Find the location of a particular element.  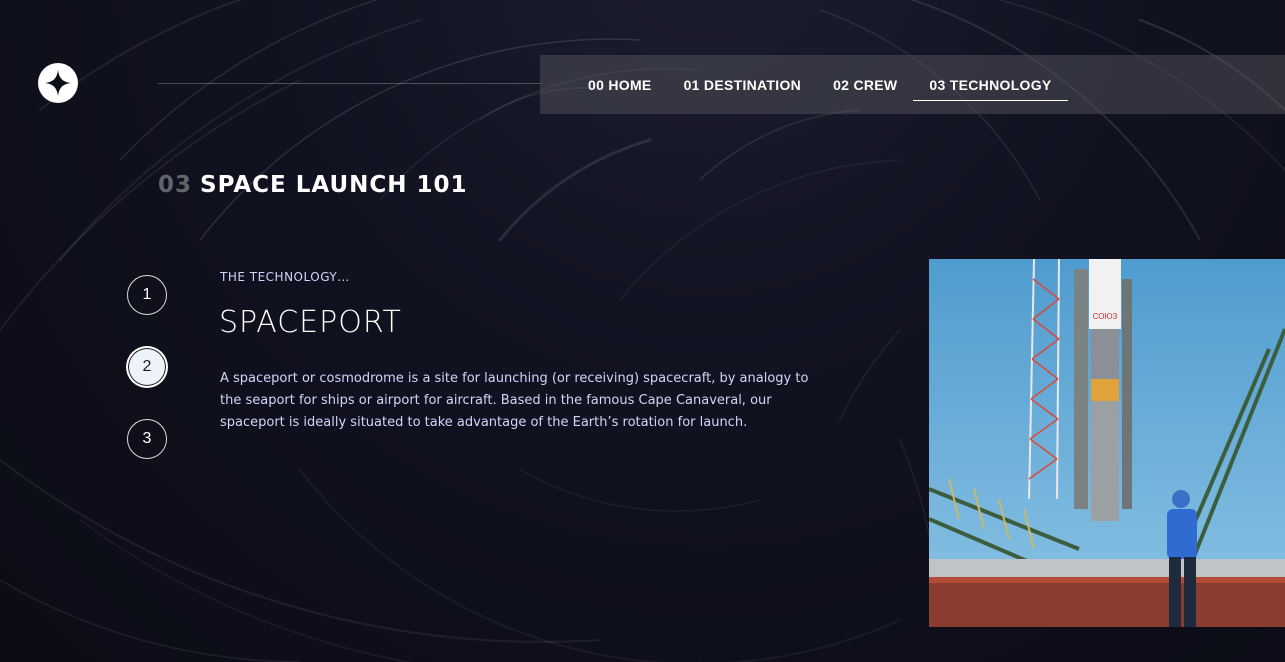

page-title-text: SPACE LAUNCH 101 is located at coordinates (334, 185).